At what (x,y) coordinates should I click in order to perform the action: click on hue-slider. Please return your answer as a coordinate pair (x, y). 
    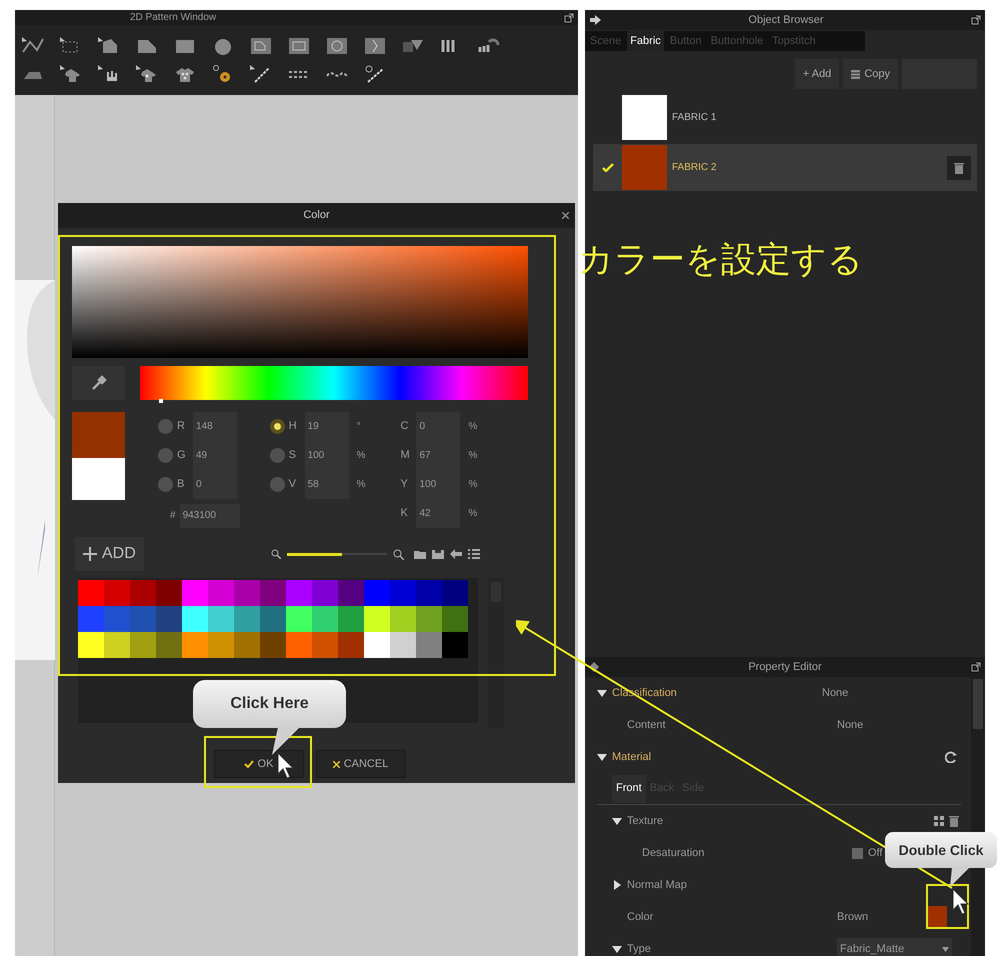
    Looking at the image, I should click on (334, 383).